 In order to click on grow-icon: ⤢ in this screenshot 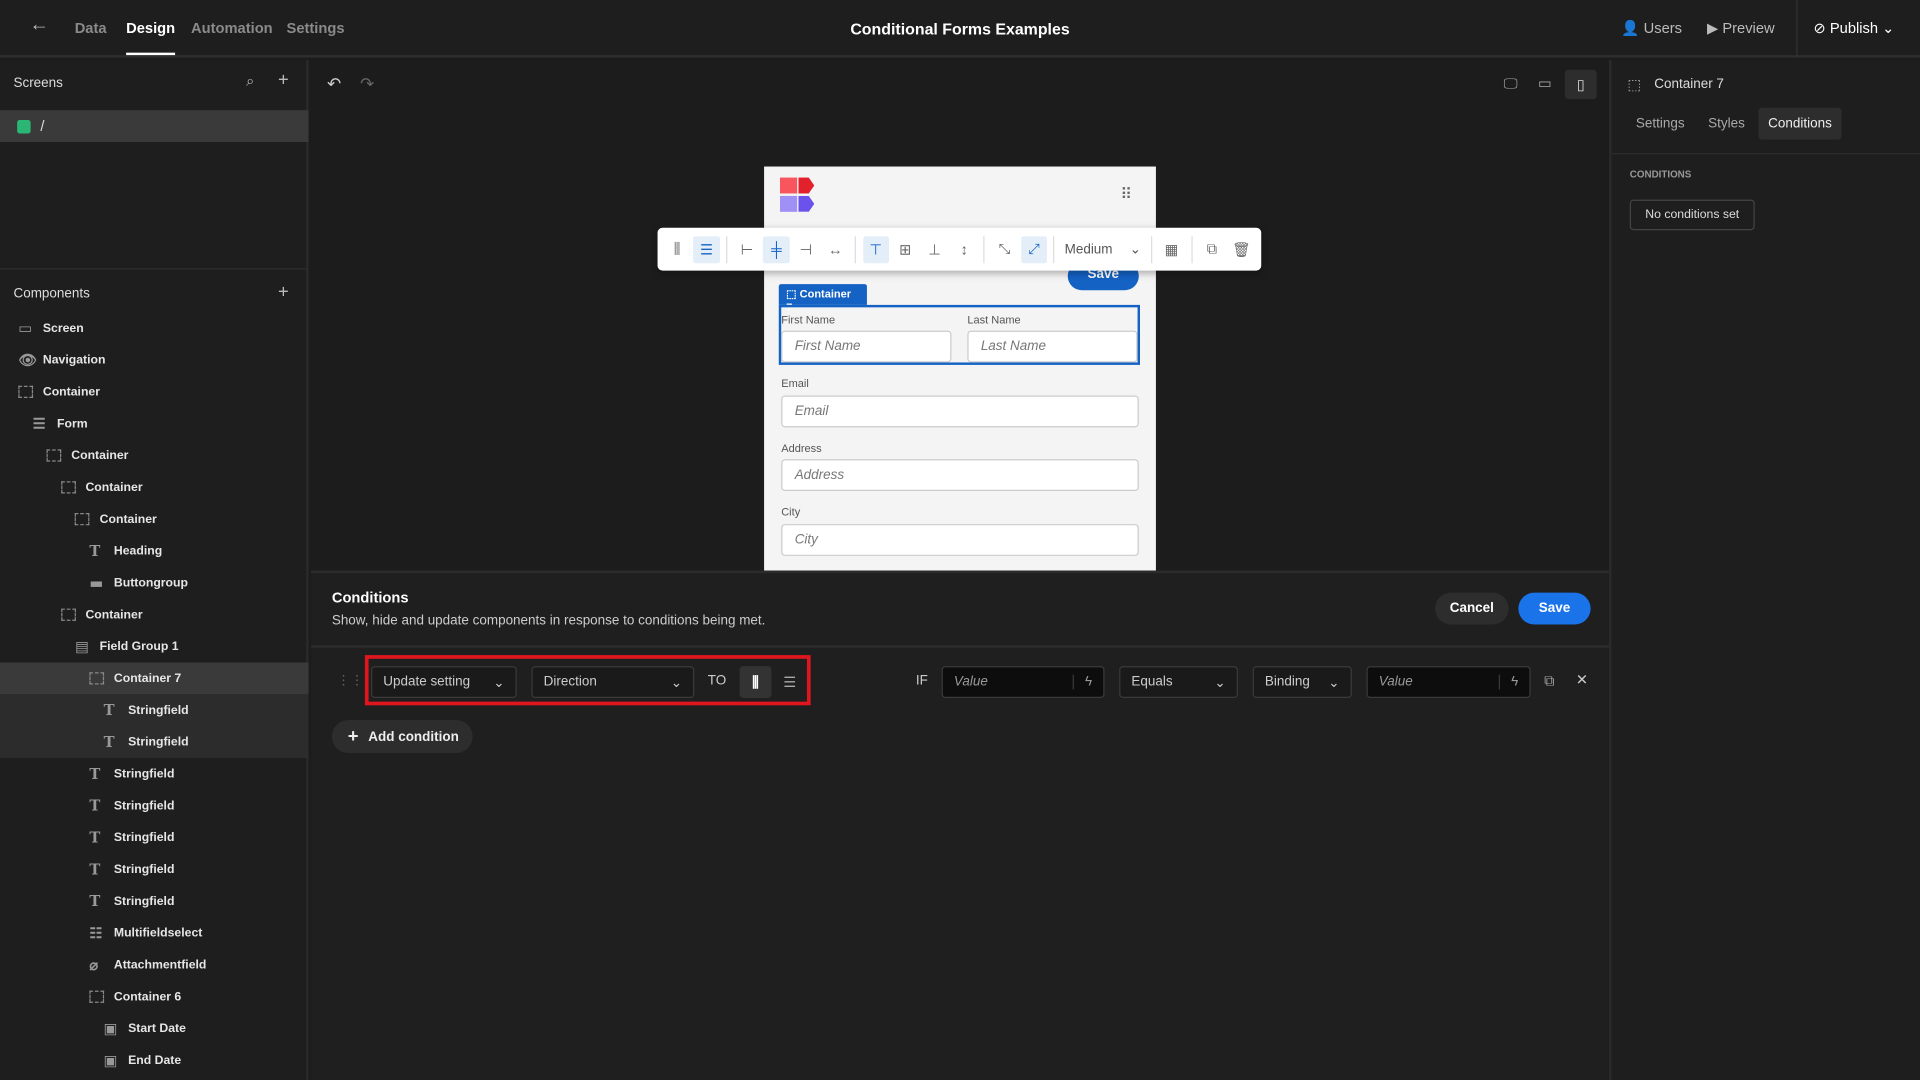, I will do `click(1034, 249)`.